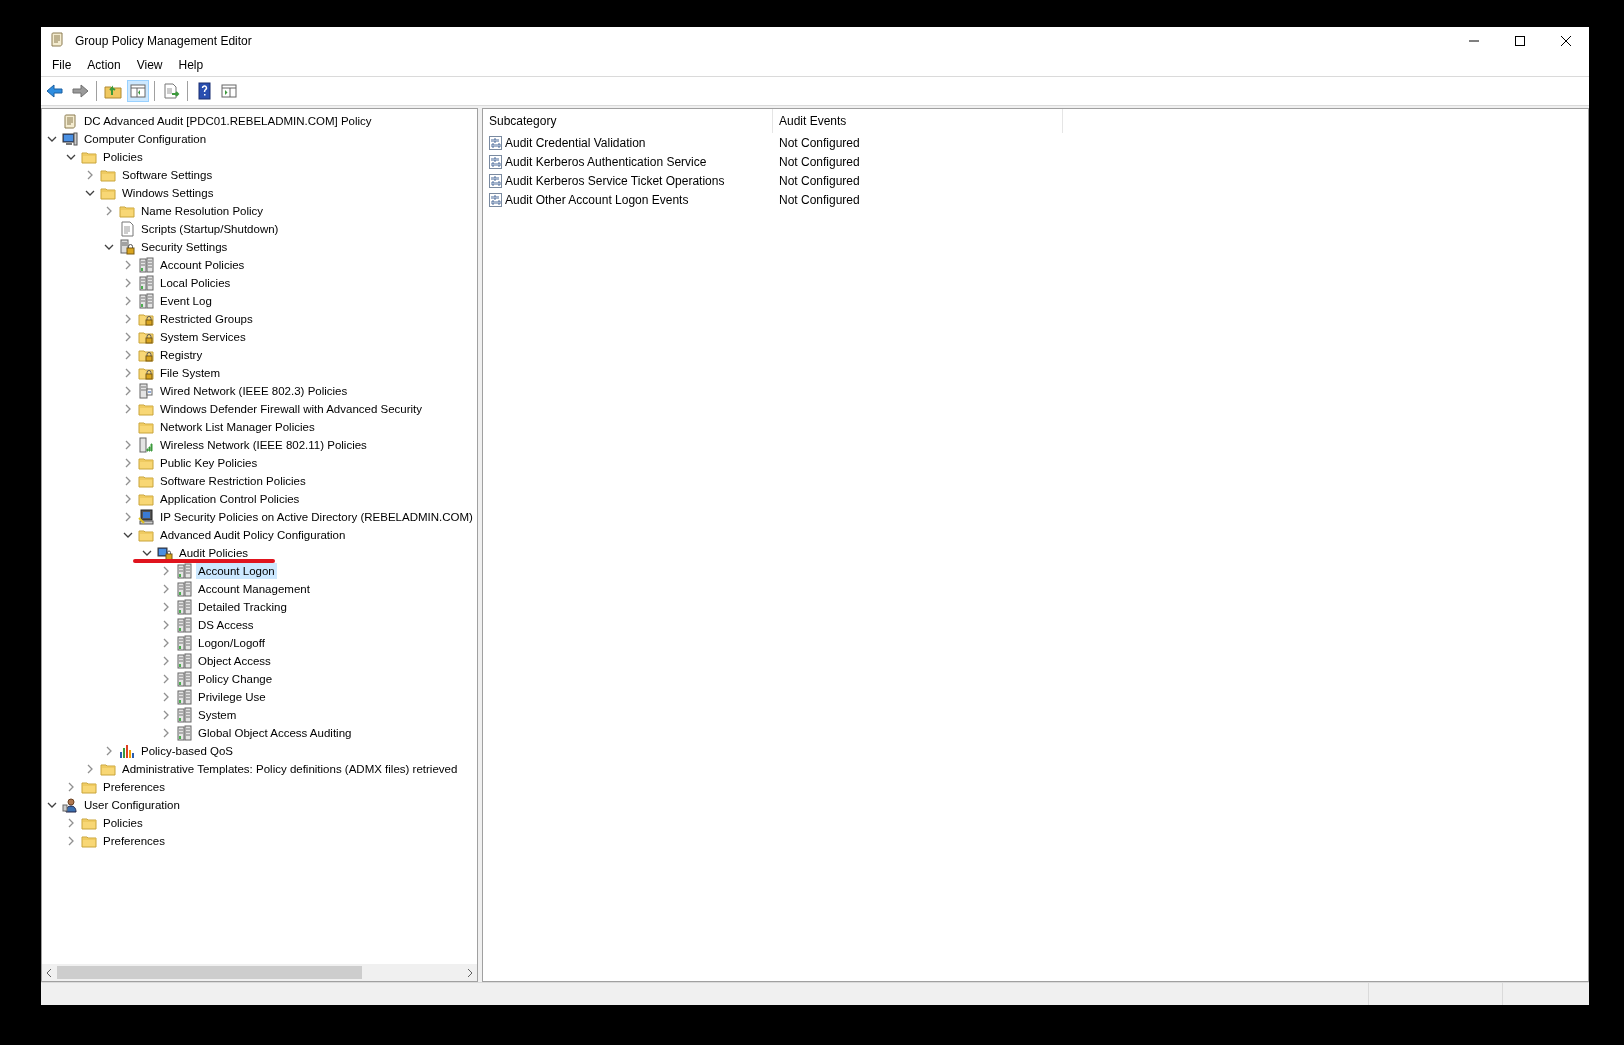 The width and height of the screenshot is (1624, 1045). Describe the element at coordinates (242, 607) in the screenshot. I see `tree-item: Detailed Tracking` at that location.